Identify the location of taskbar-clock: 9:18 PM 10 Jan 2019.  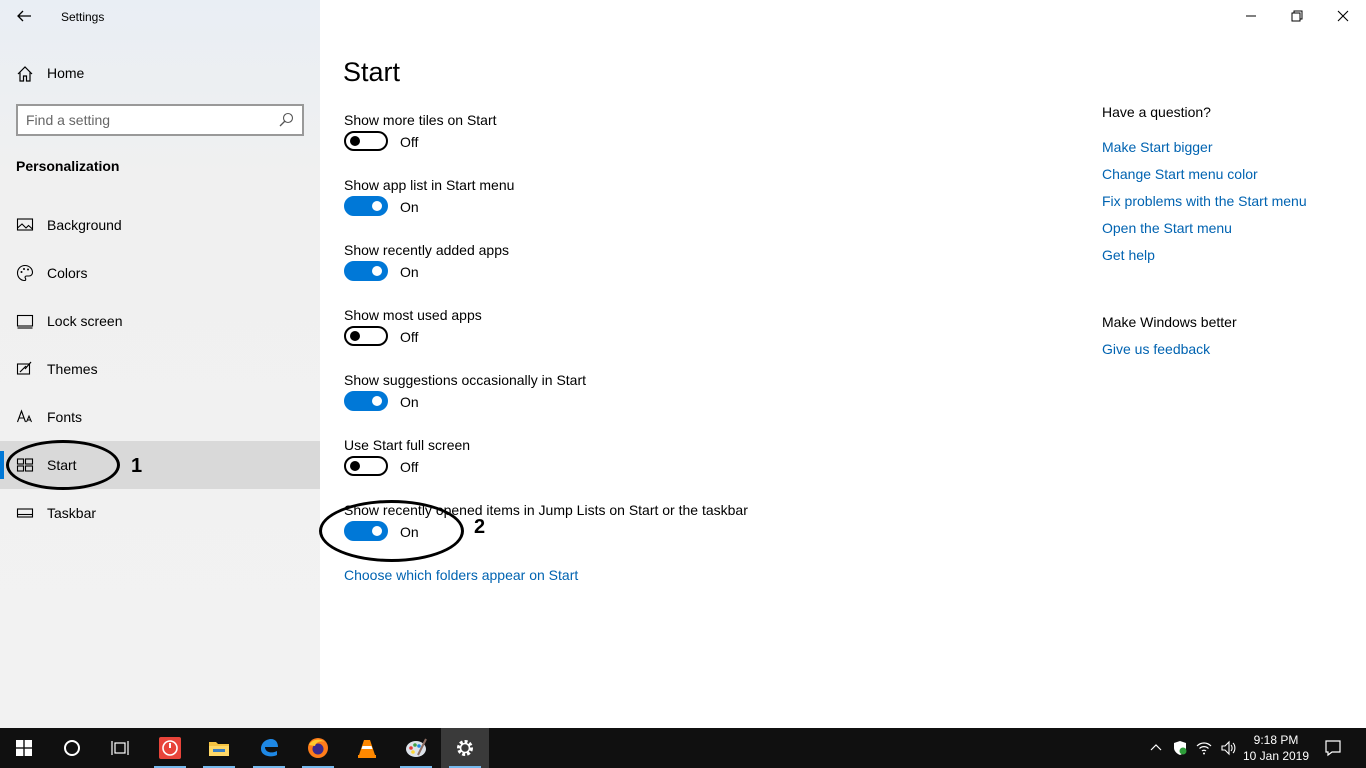
(1276, 748).